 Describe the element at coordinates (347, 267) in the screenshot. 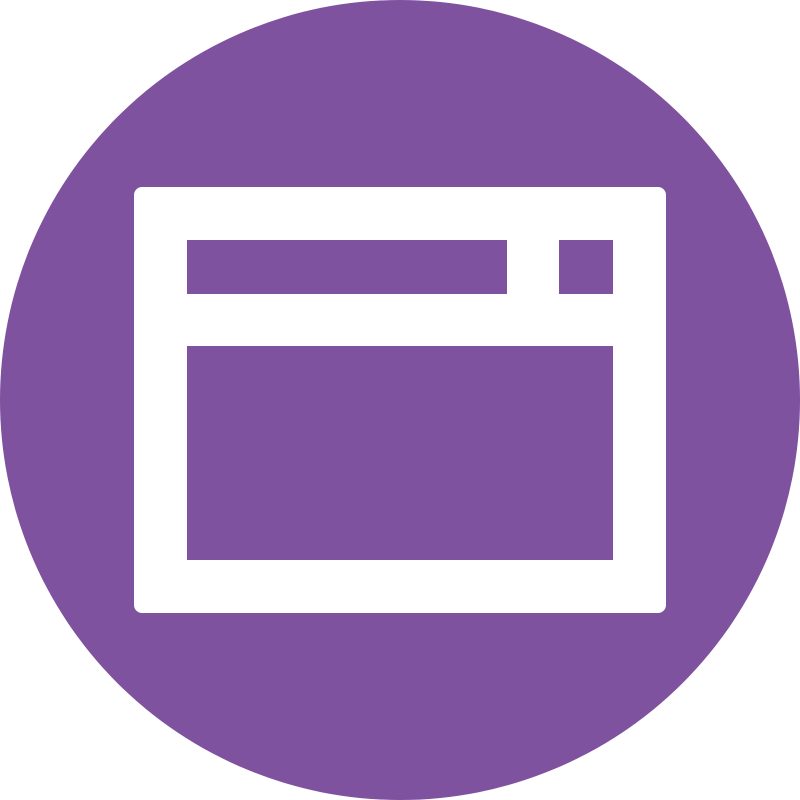

I see `address-bar-slot` at that location.